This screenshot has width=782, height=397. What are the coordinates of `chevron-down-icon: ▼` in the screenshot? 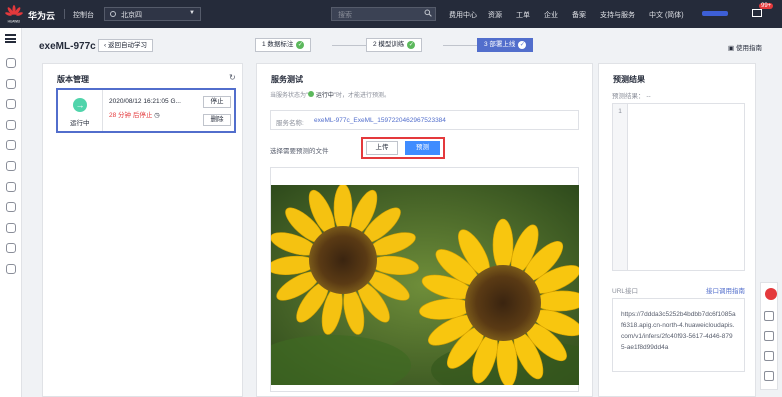 It's located at (192, 13).